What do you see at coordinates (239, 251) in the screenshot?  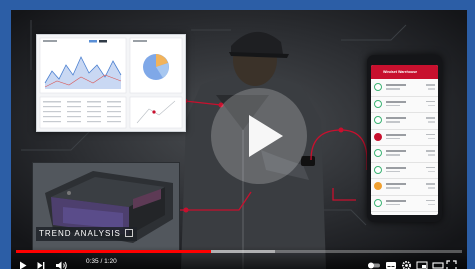 I see `progress-bar` at bounding box center [239, 251].